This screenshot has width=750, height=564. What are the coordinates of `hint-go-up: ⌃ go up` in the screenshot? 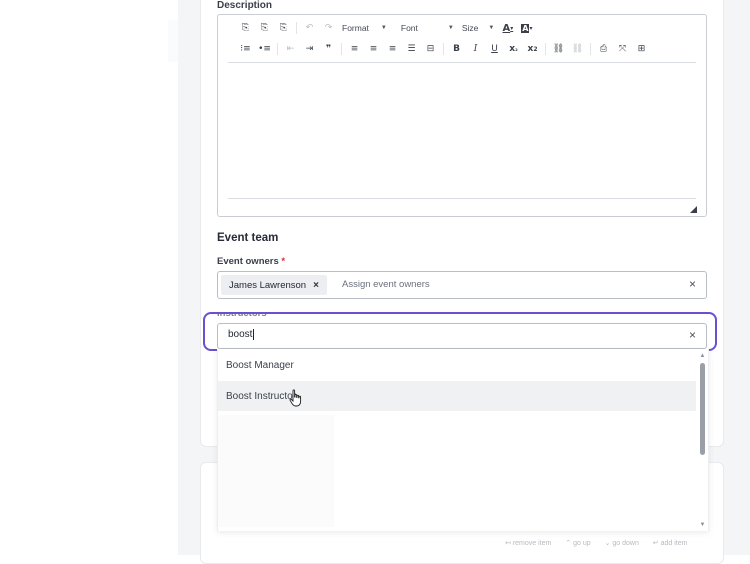 It's located at (578, 543).